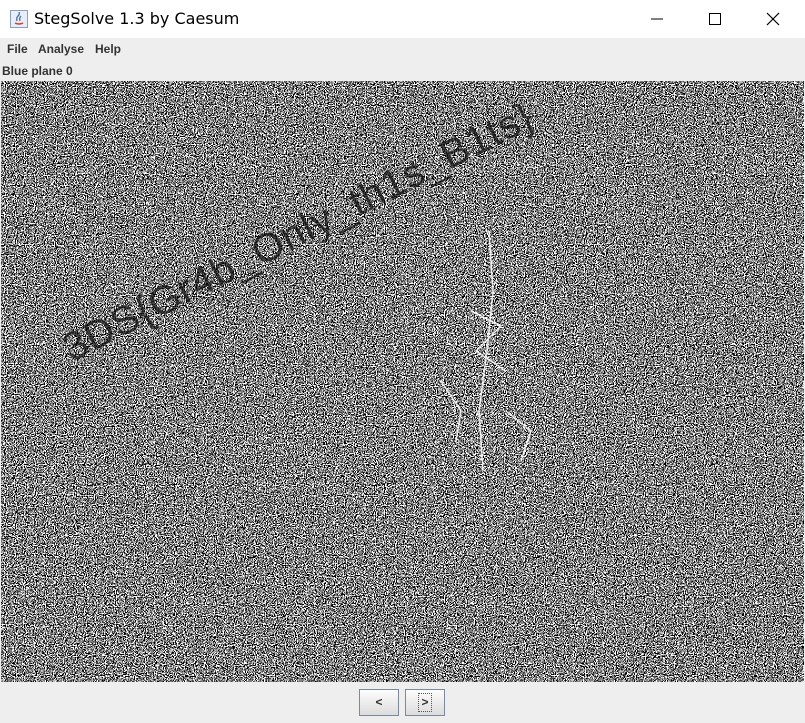 The image size is (805, 723). What do you see at coordinates (108, 49) in the screenshot?
I see `menu-help: Help` at bounding box center [108, 49].